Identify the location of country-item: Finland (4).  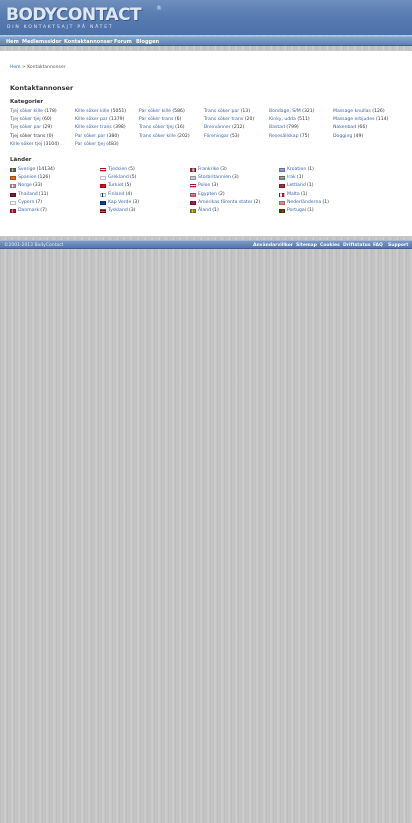
(146, 195).